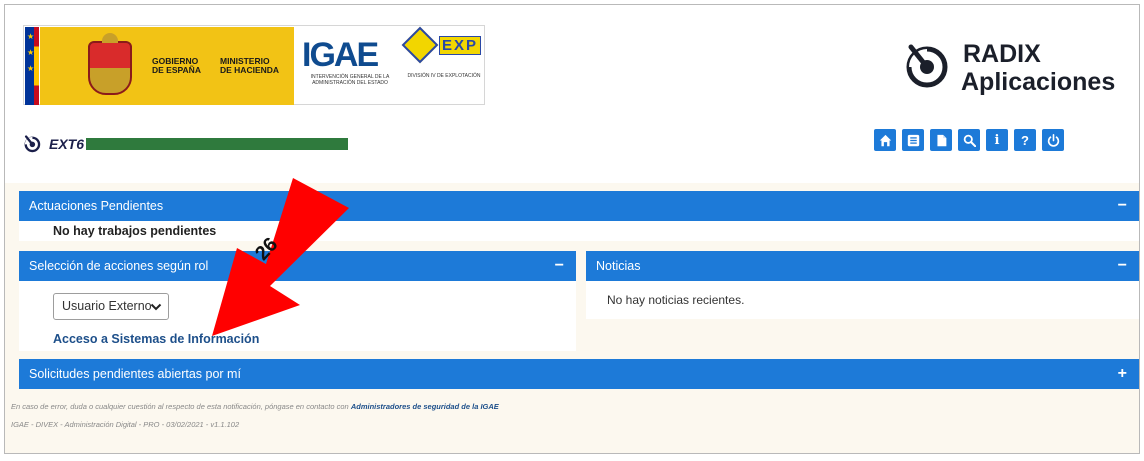  What do you see at coordinates (425, 406) in the screenshot?
I see `security-admins-link: Administradores de seguridad de la IGAE` at bounding box center [425, 406].